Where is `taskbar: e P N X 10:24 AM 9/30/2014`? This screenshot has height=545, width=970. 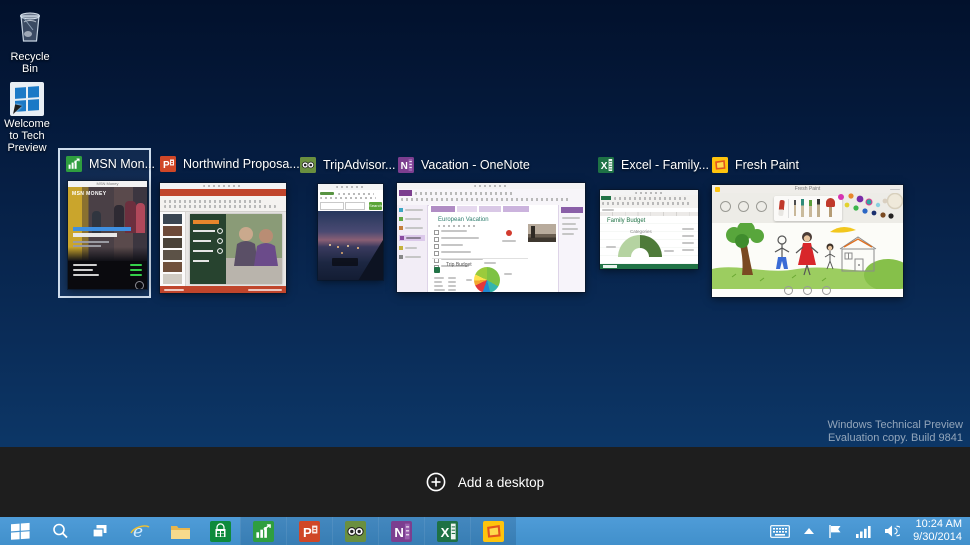
taskbar: e P N X 10:24 AM 9/30/2014 is located at coordinates (485, 531).